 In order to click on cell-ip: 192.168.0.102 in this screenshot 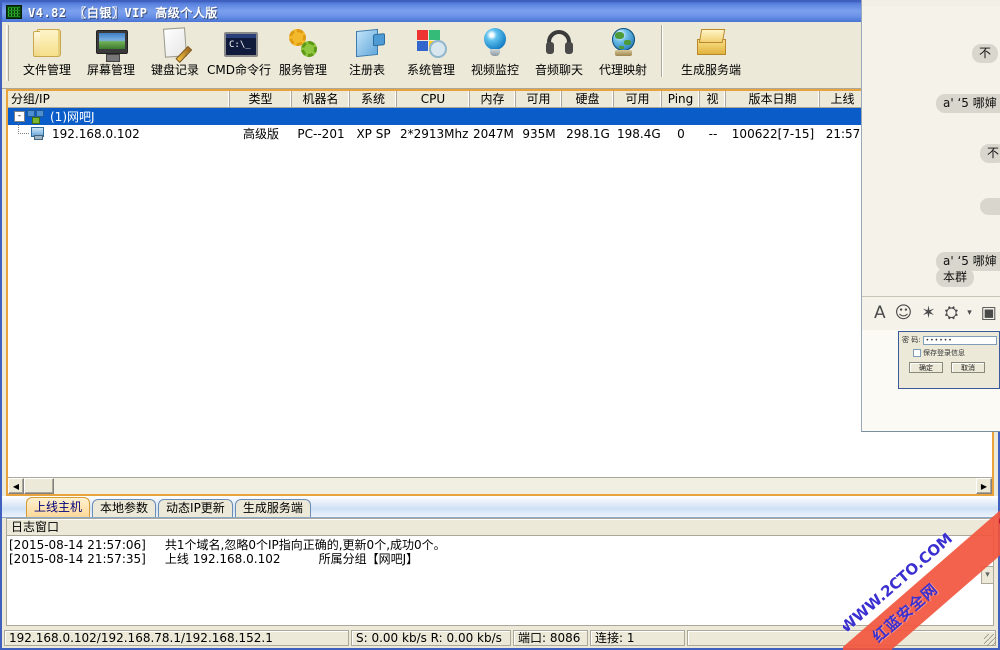, I will do `click(96, 133)`.